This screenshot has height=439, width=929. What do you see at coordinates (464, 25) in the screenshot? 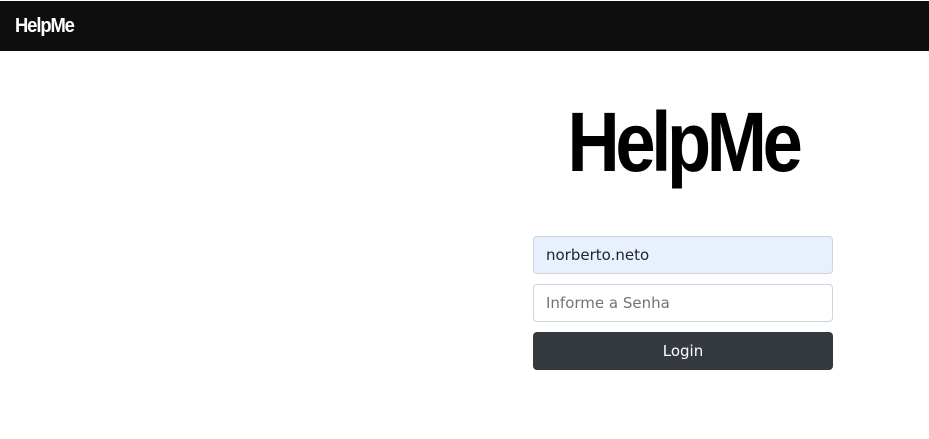
I see `top-navbar: HelpMe` at bounding box center [464, 25].